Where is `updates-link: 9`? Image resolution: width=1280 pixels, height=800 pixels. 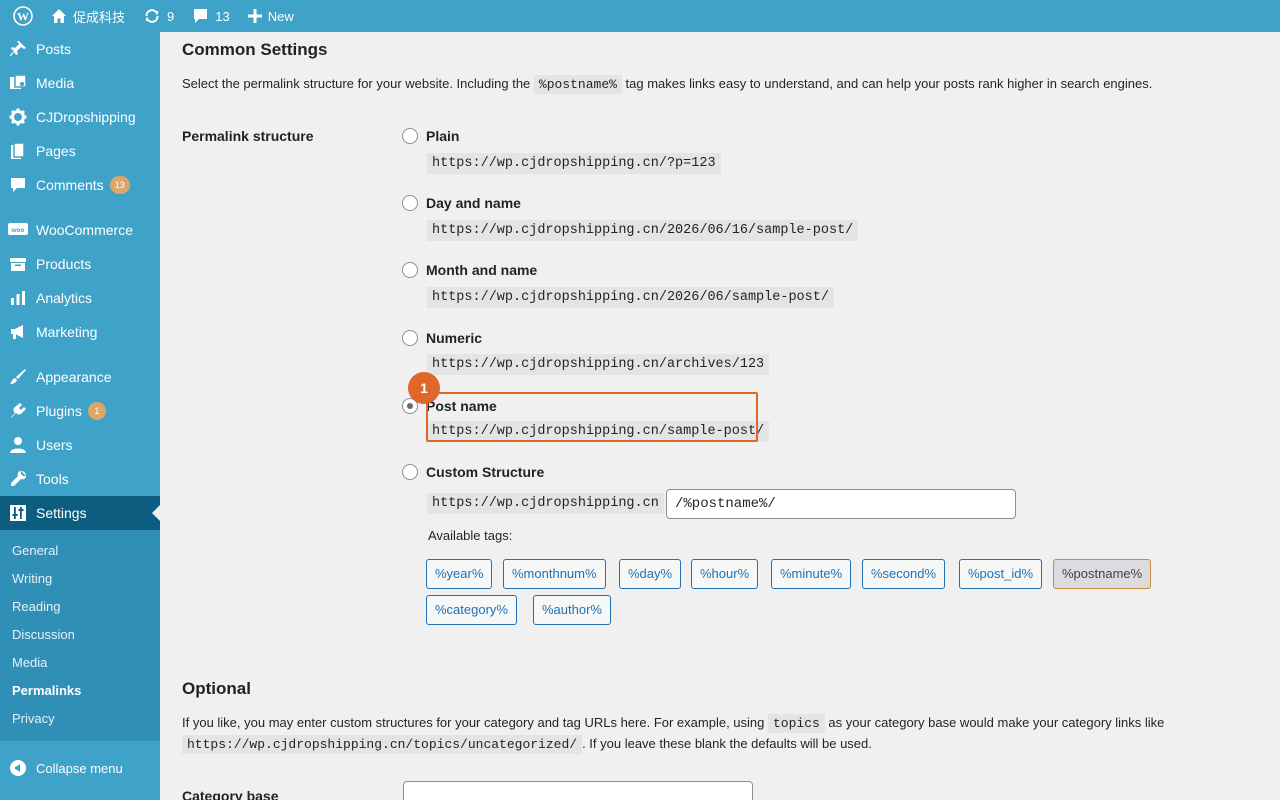
updates-link: 9 is located at coordinates (158, 16).